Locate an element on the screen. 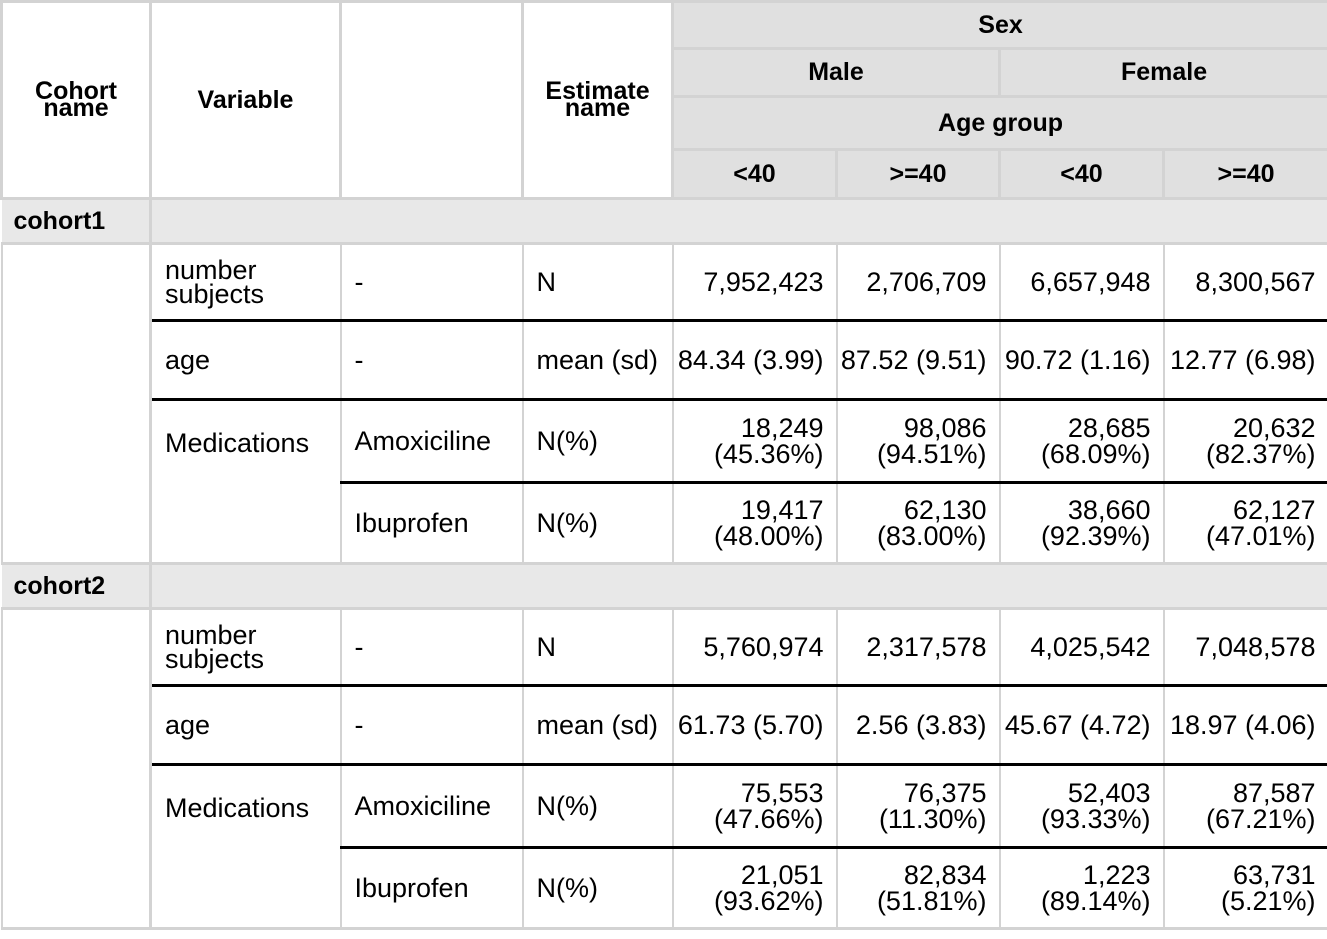  estimate-value-cell: 45.67 (4.72) is located at coordinates (1082, 725).